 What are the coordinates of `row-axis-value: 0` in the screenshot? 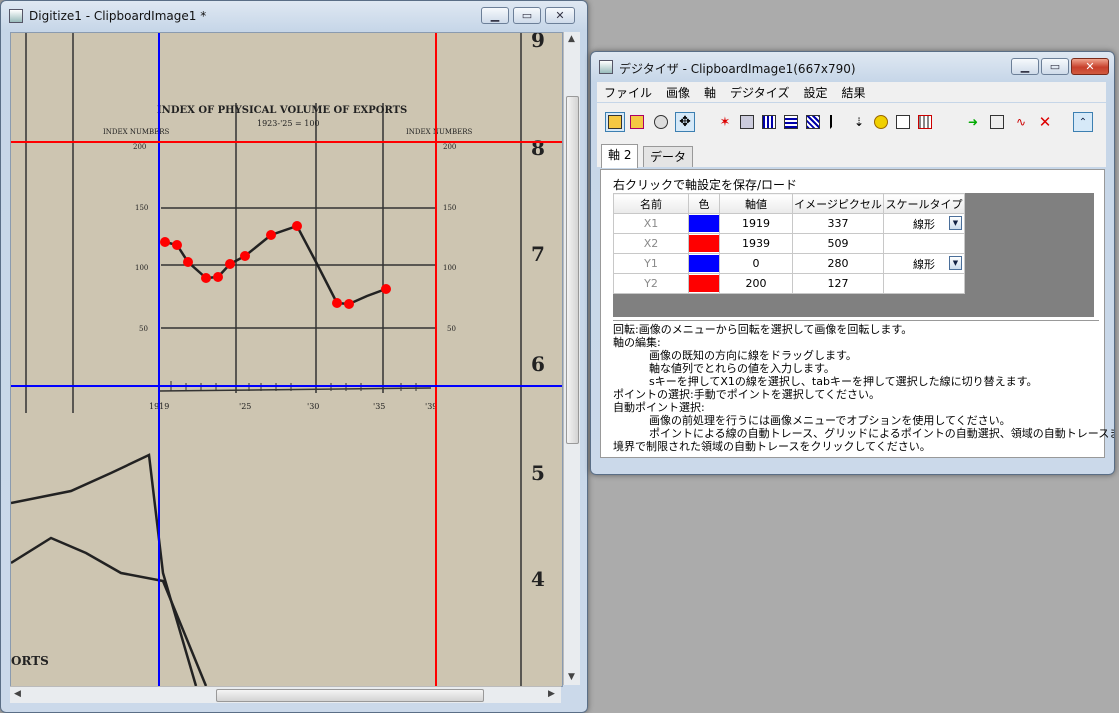 It's located at (756, 263).